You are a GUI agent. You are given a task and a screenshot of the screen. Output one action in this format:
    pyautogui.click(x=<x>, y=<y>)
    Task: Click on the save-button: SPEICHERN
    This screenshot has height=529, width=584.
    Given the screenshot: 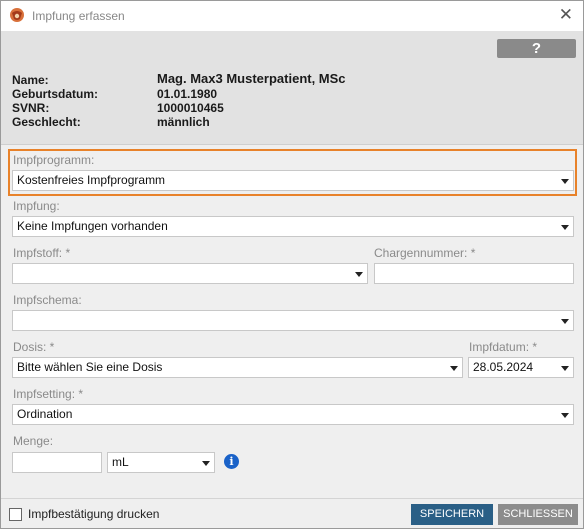 What is the action you would take?
    pyautogui.click(x=452, y=514)
    